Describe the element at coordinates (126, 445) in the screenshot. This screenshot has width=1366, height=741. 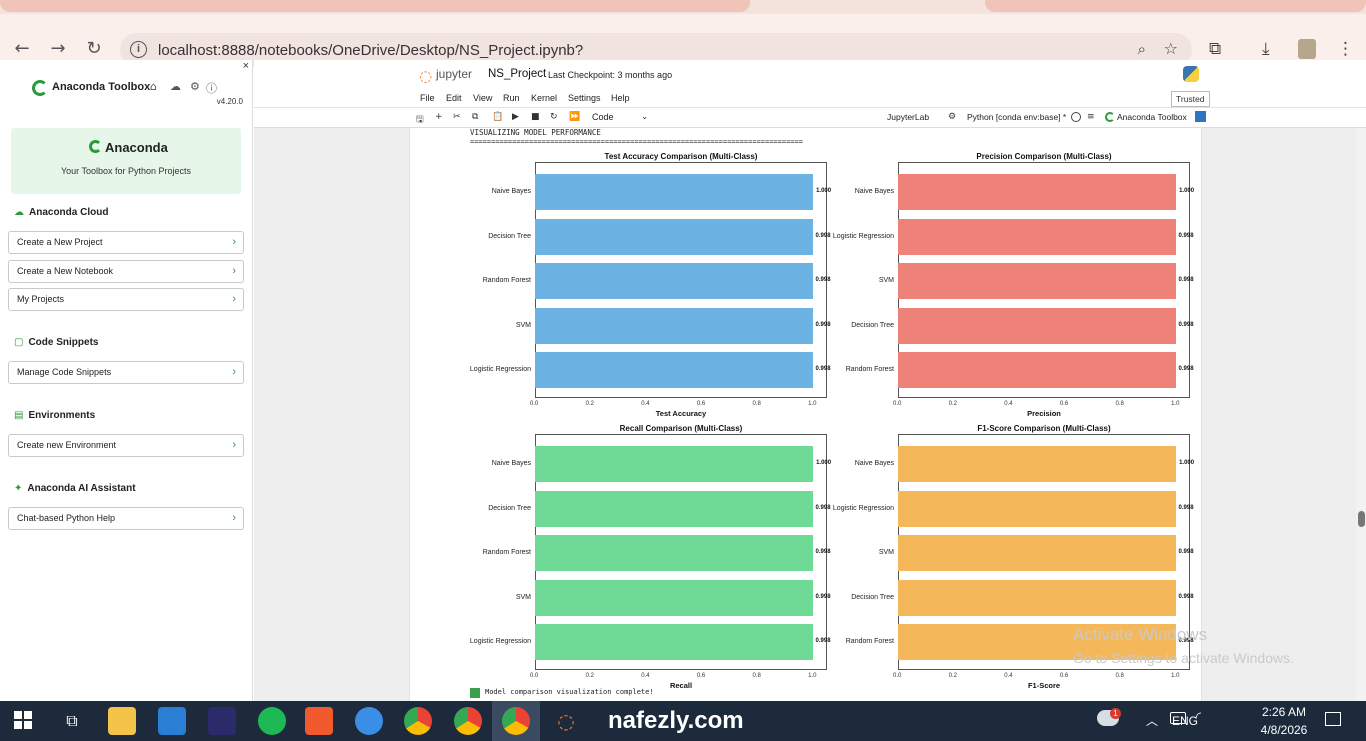
I see `create-new-environment-button: Create new Environment ›` at that location.